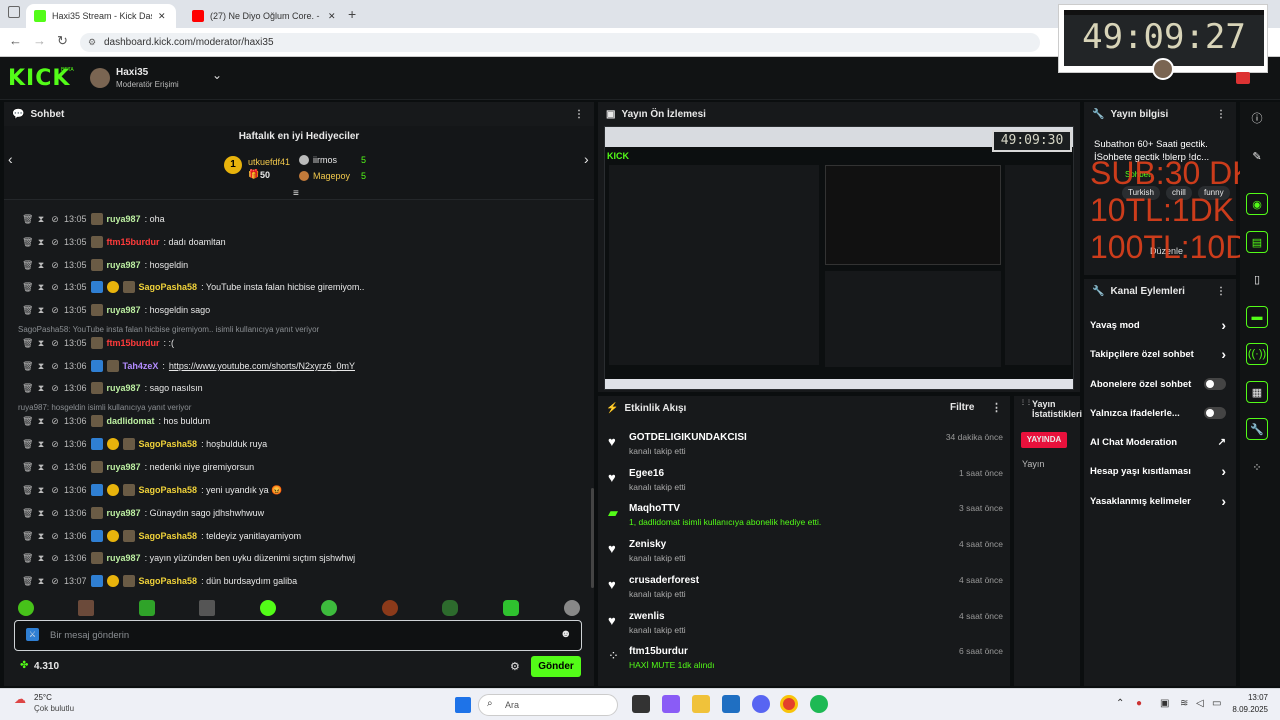 This screenshot has width=1280, height=720. What do you see at coordinates (592, 538) in the screenshot?
I see `chat-scrollbar` at bounding box center [592, 538].